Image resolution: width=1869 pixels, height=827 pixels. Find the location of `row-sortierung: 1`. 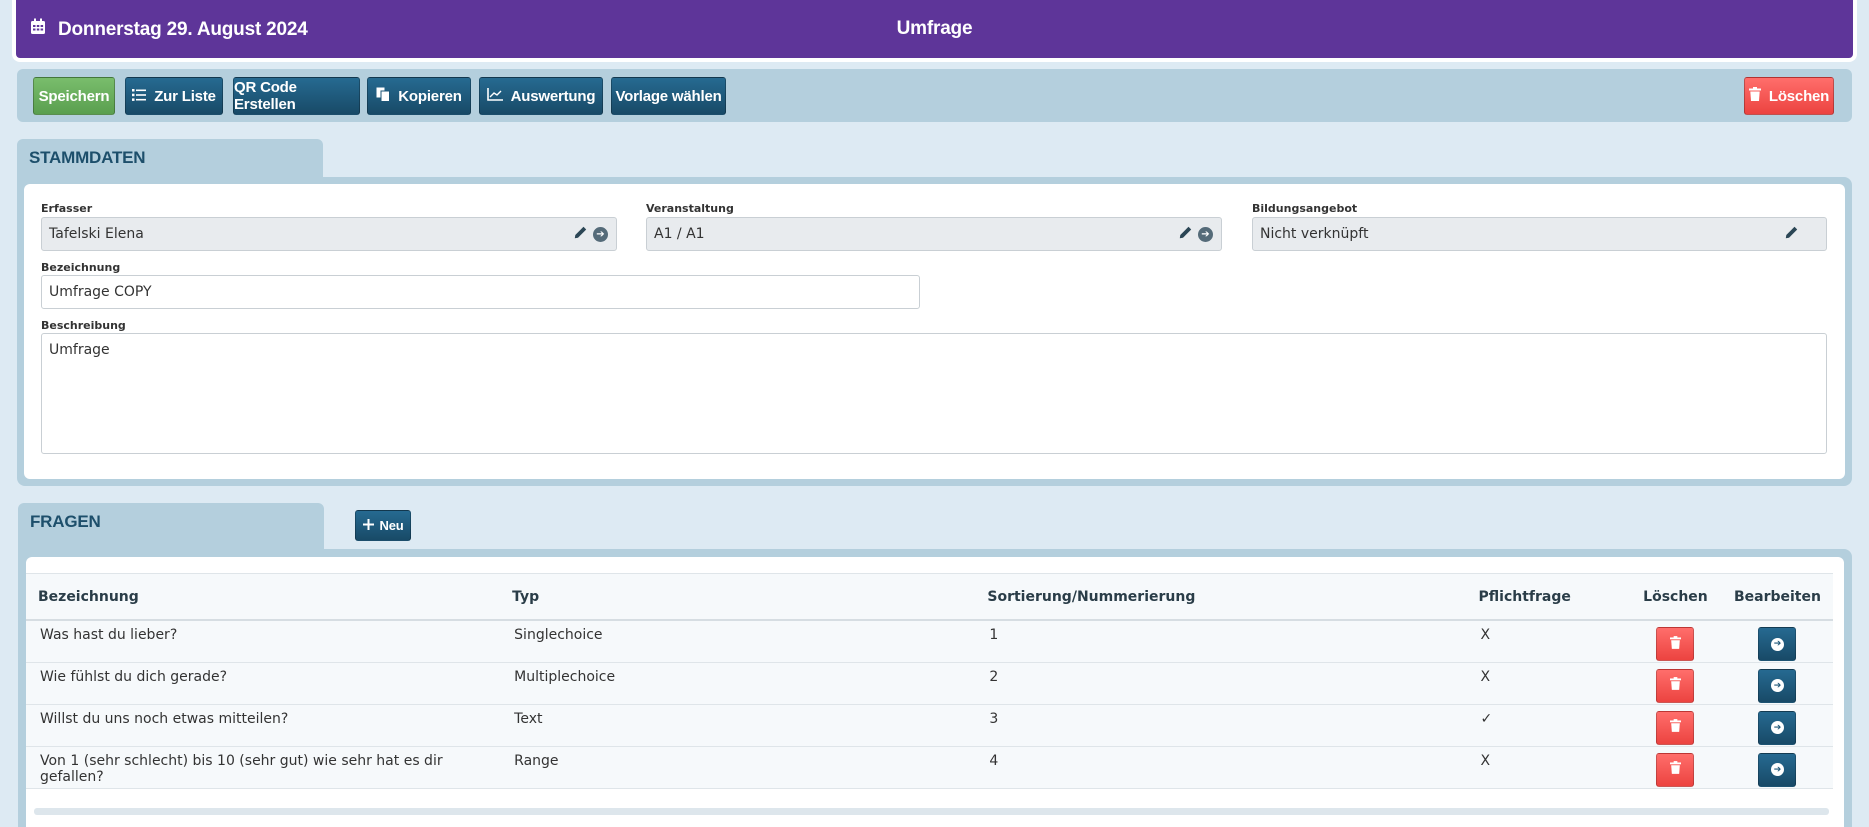

row-sortierung: 1 is located at coordinates (1221, 641).